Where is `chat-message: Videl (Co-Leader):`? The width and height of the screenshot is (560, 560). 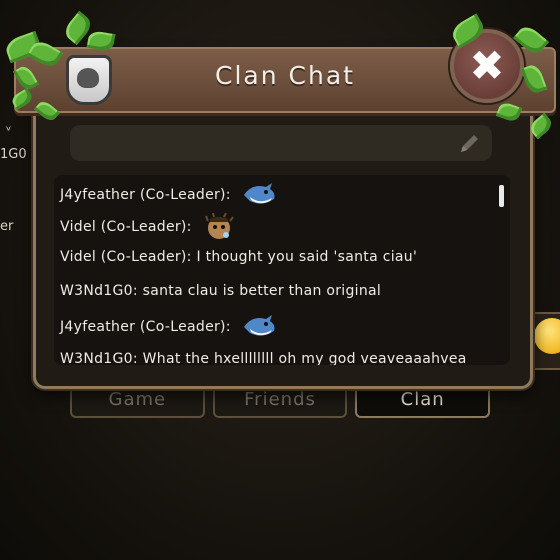 chat-message: Videl (Co-Leader): is located at coordinates (148, 227).